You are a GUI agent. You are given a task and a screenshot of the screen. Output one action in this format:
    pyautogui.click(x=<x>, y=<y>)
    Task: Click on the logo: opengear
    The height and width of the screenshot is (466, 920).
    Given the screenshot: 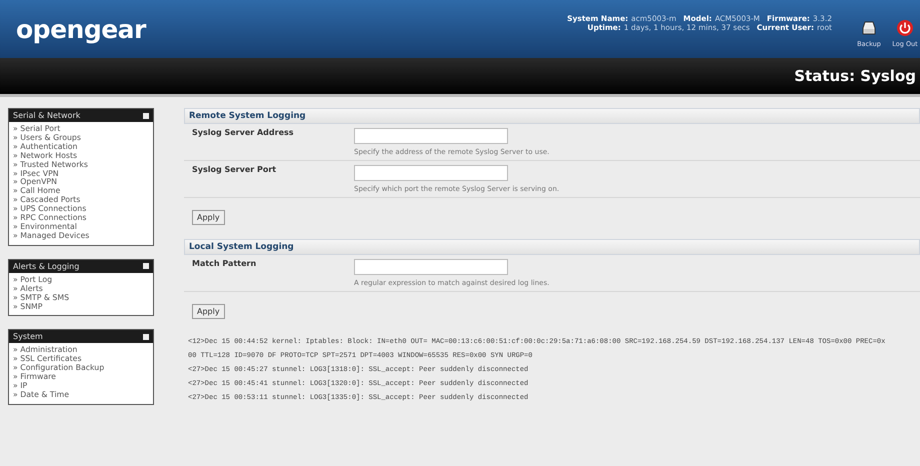 What is the action you would take?
    pyautogui.click(x=82, y=29)
    